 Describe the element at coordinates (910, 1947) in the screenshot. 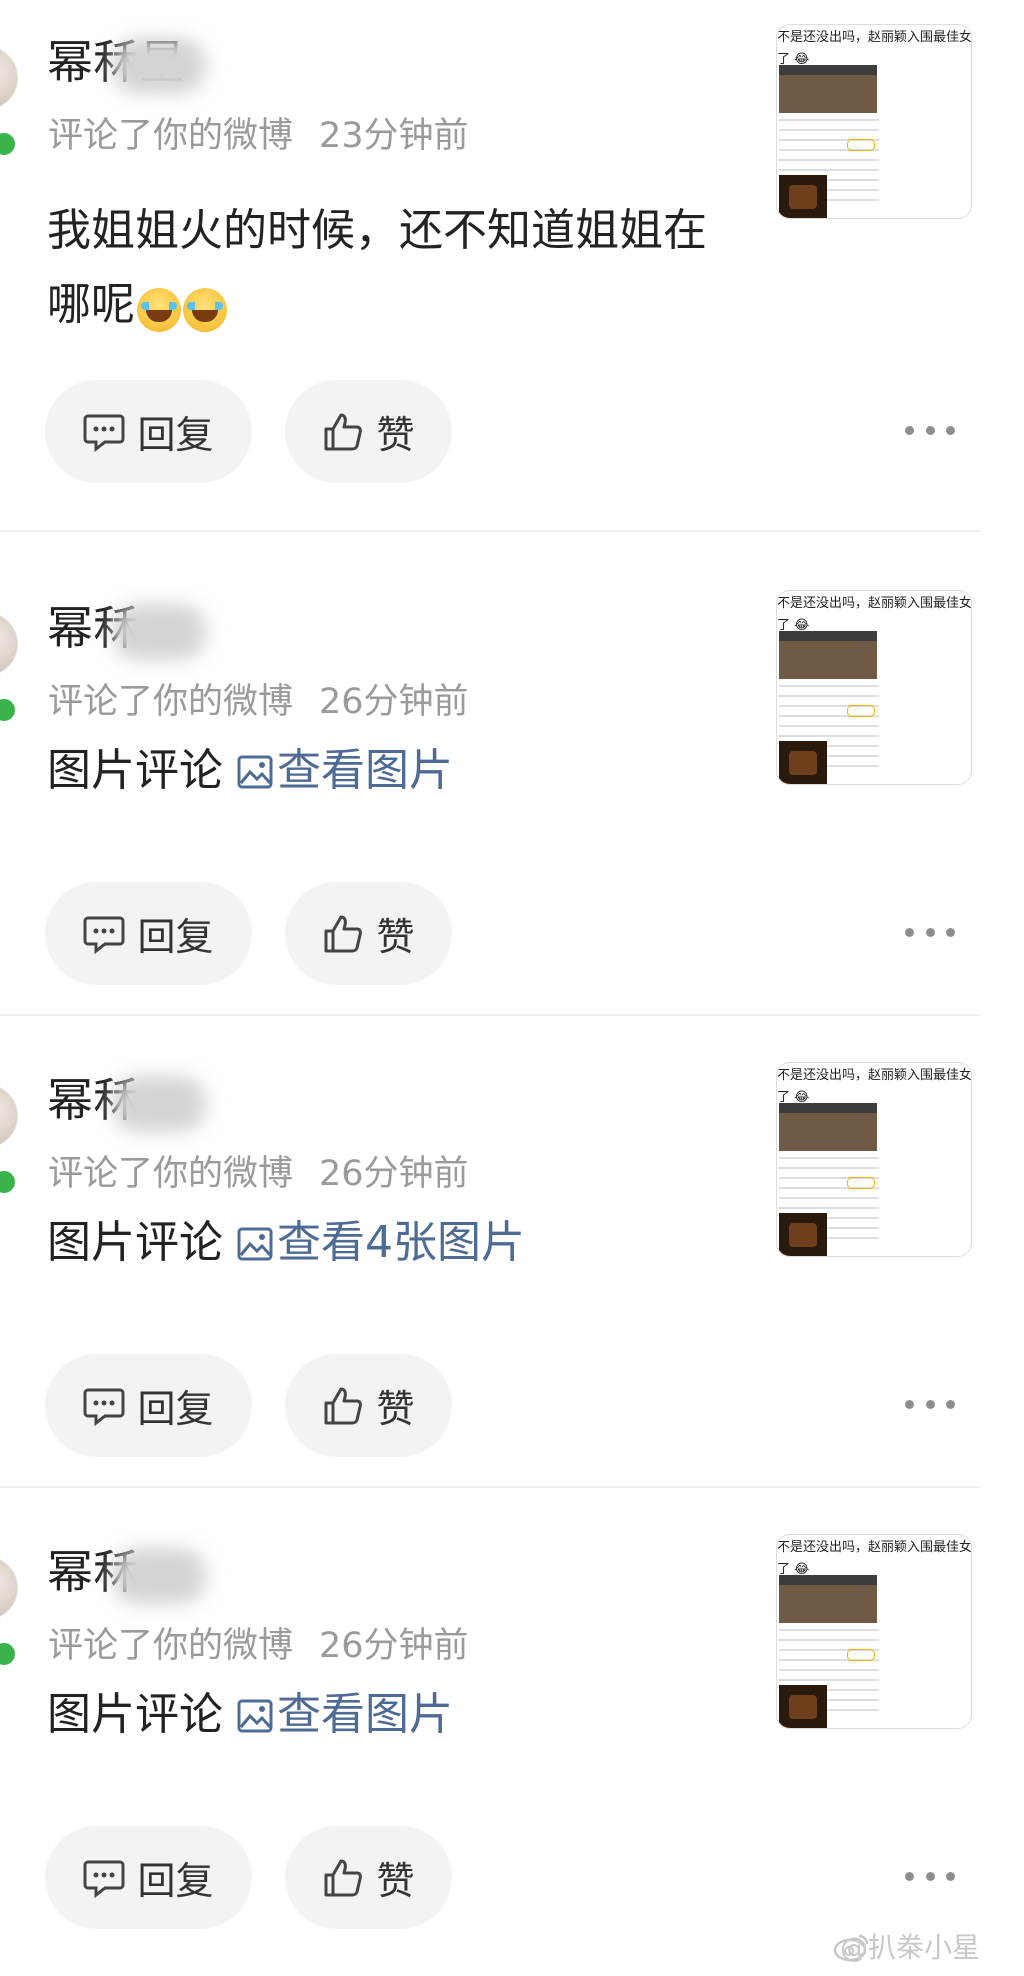

I see `watermark-text: @扒桊小星` at that location.